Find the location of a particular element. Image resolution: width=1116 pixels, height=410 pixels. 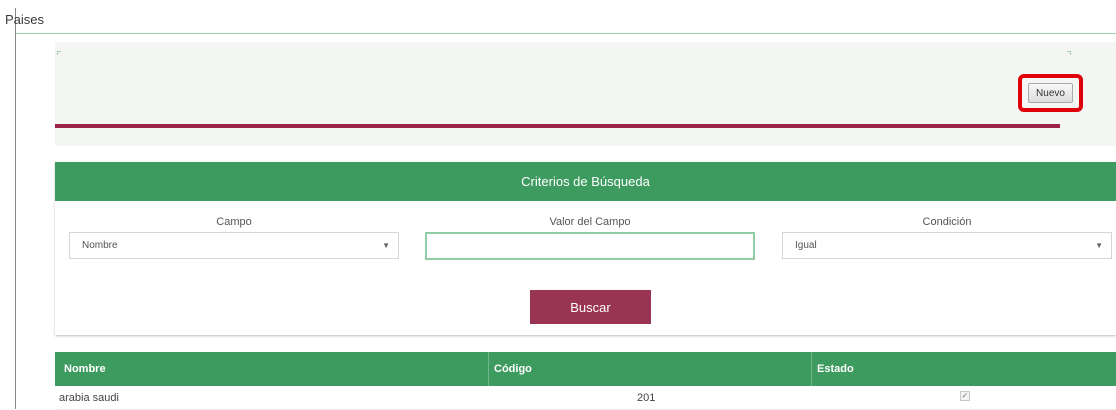

campo-select: Nombre ▼ is located at coordinates (234, 245).